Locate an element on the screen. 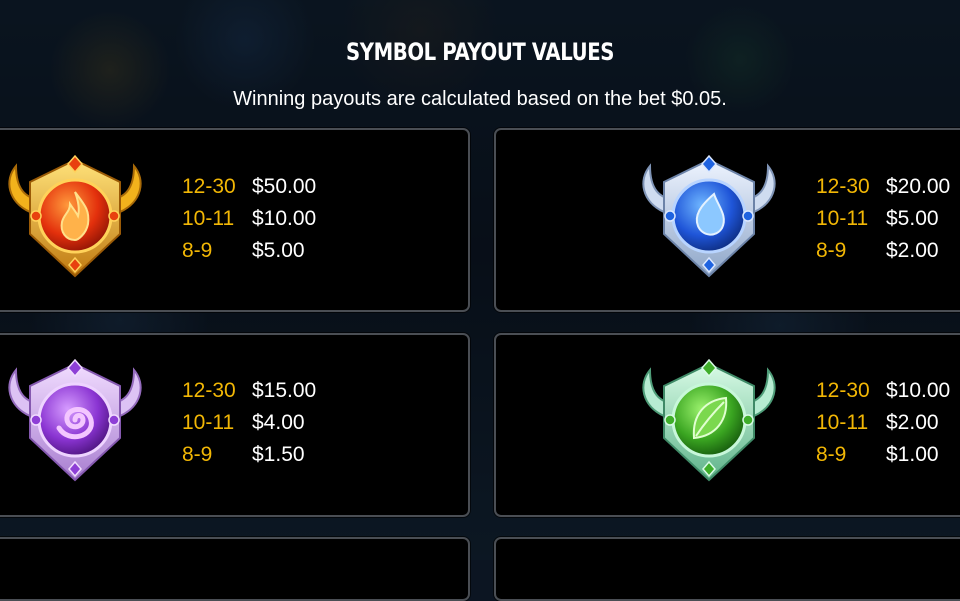  payout-table-fire: 12-30 $50.00 10-11 $10.00 8-9 $5.00 is located at coordinates (249, 219).